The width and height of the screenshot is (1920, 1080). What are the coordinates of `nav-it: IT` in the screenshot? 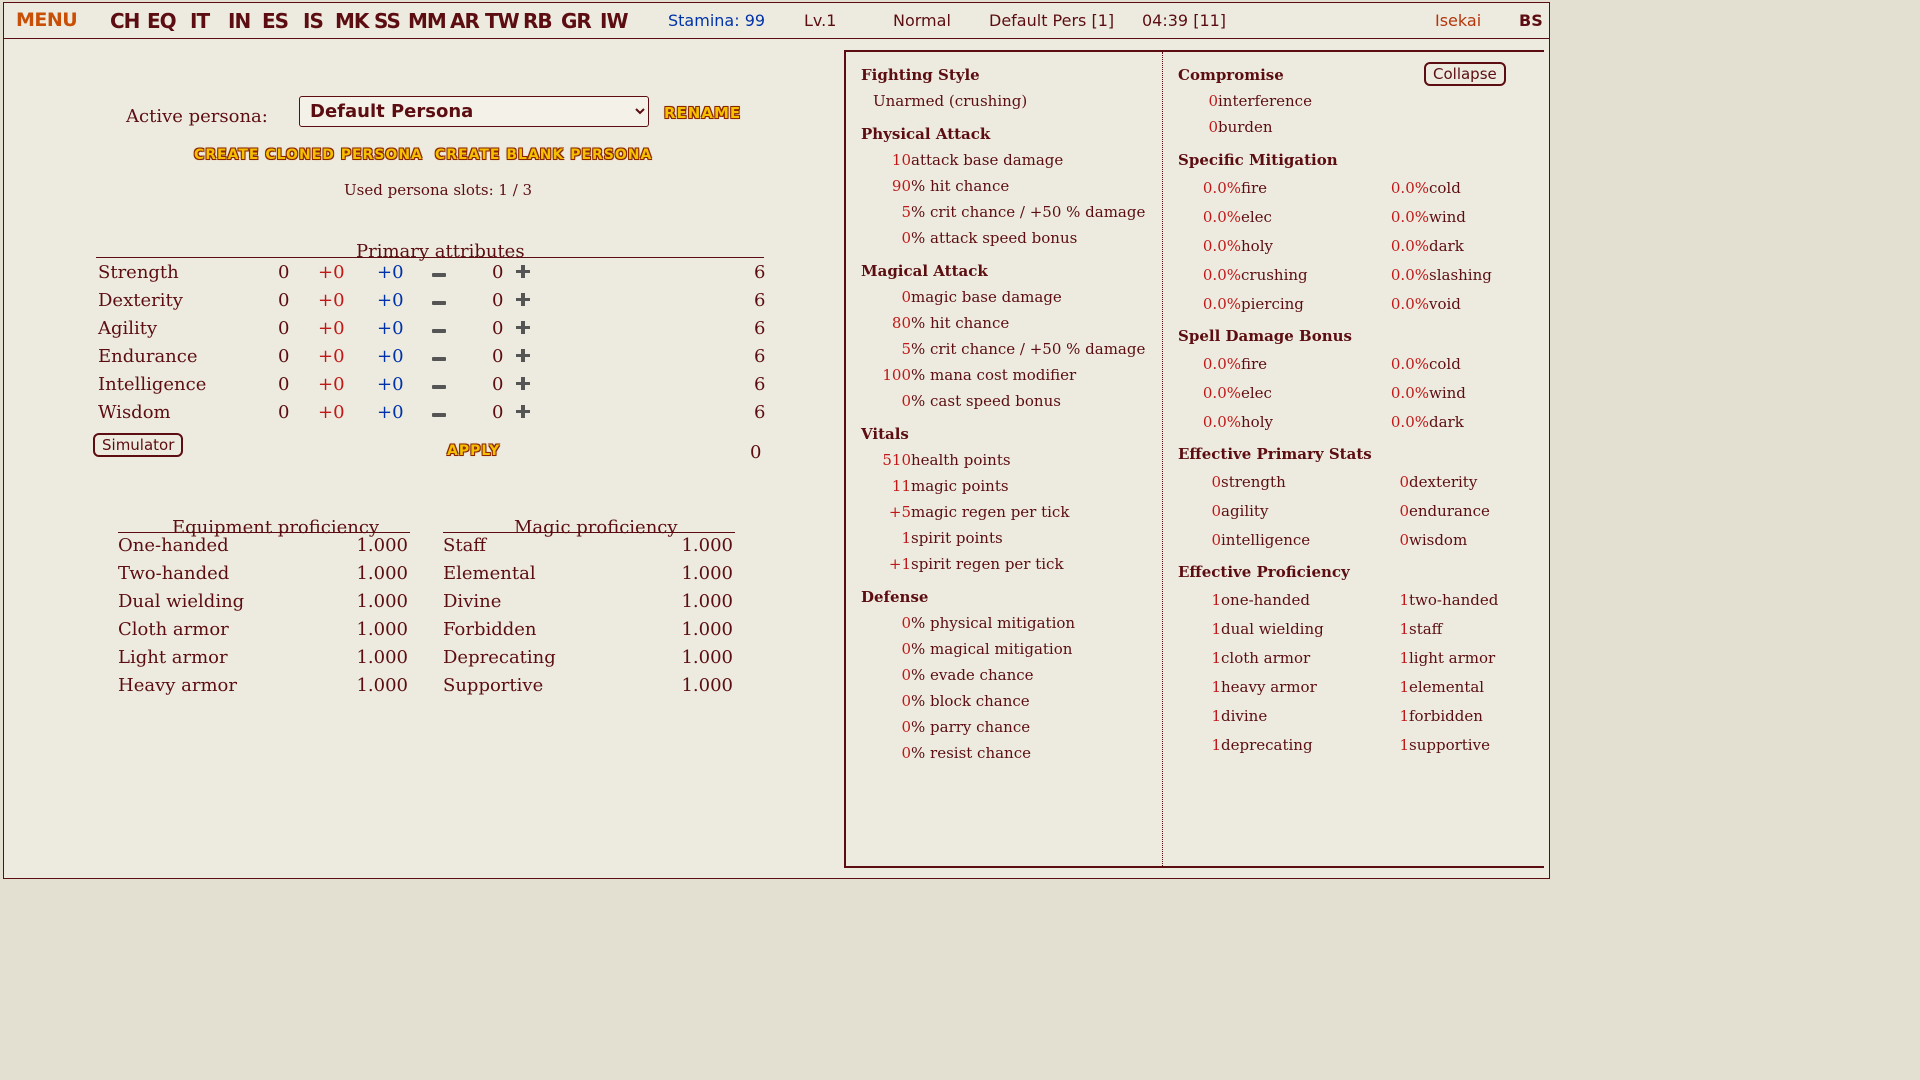 It's located at (200, 21).